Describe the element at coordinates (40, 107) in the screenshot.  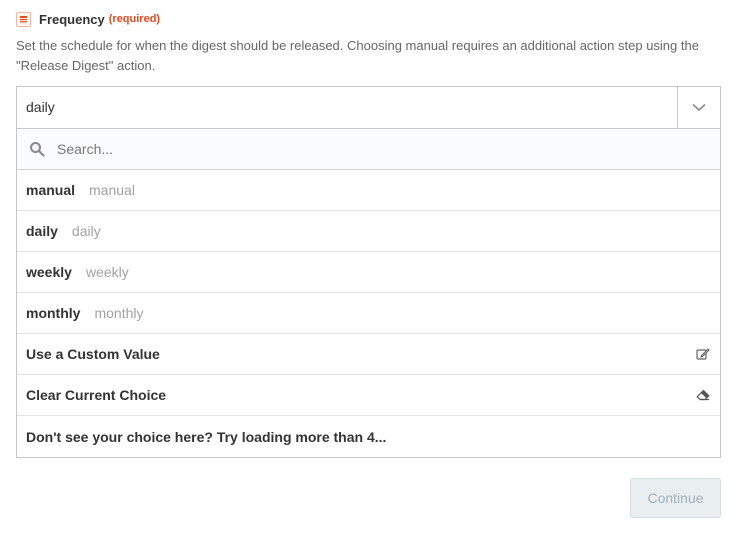
I see `select-current-value: daily` at that location.